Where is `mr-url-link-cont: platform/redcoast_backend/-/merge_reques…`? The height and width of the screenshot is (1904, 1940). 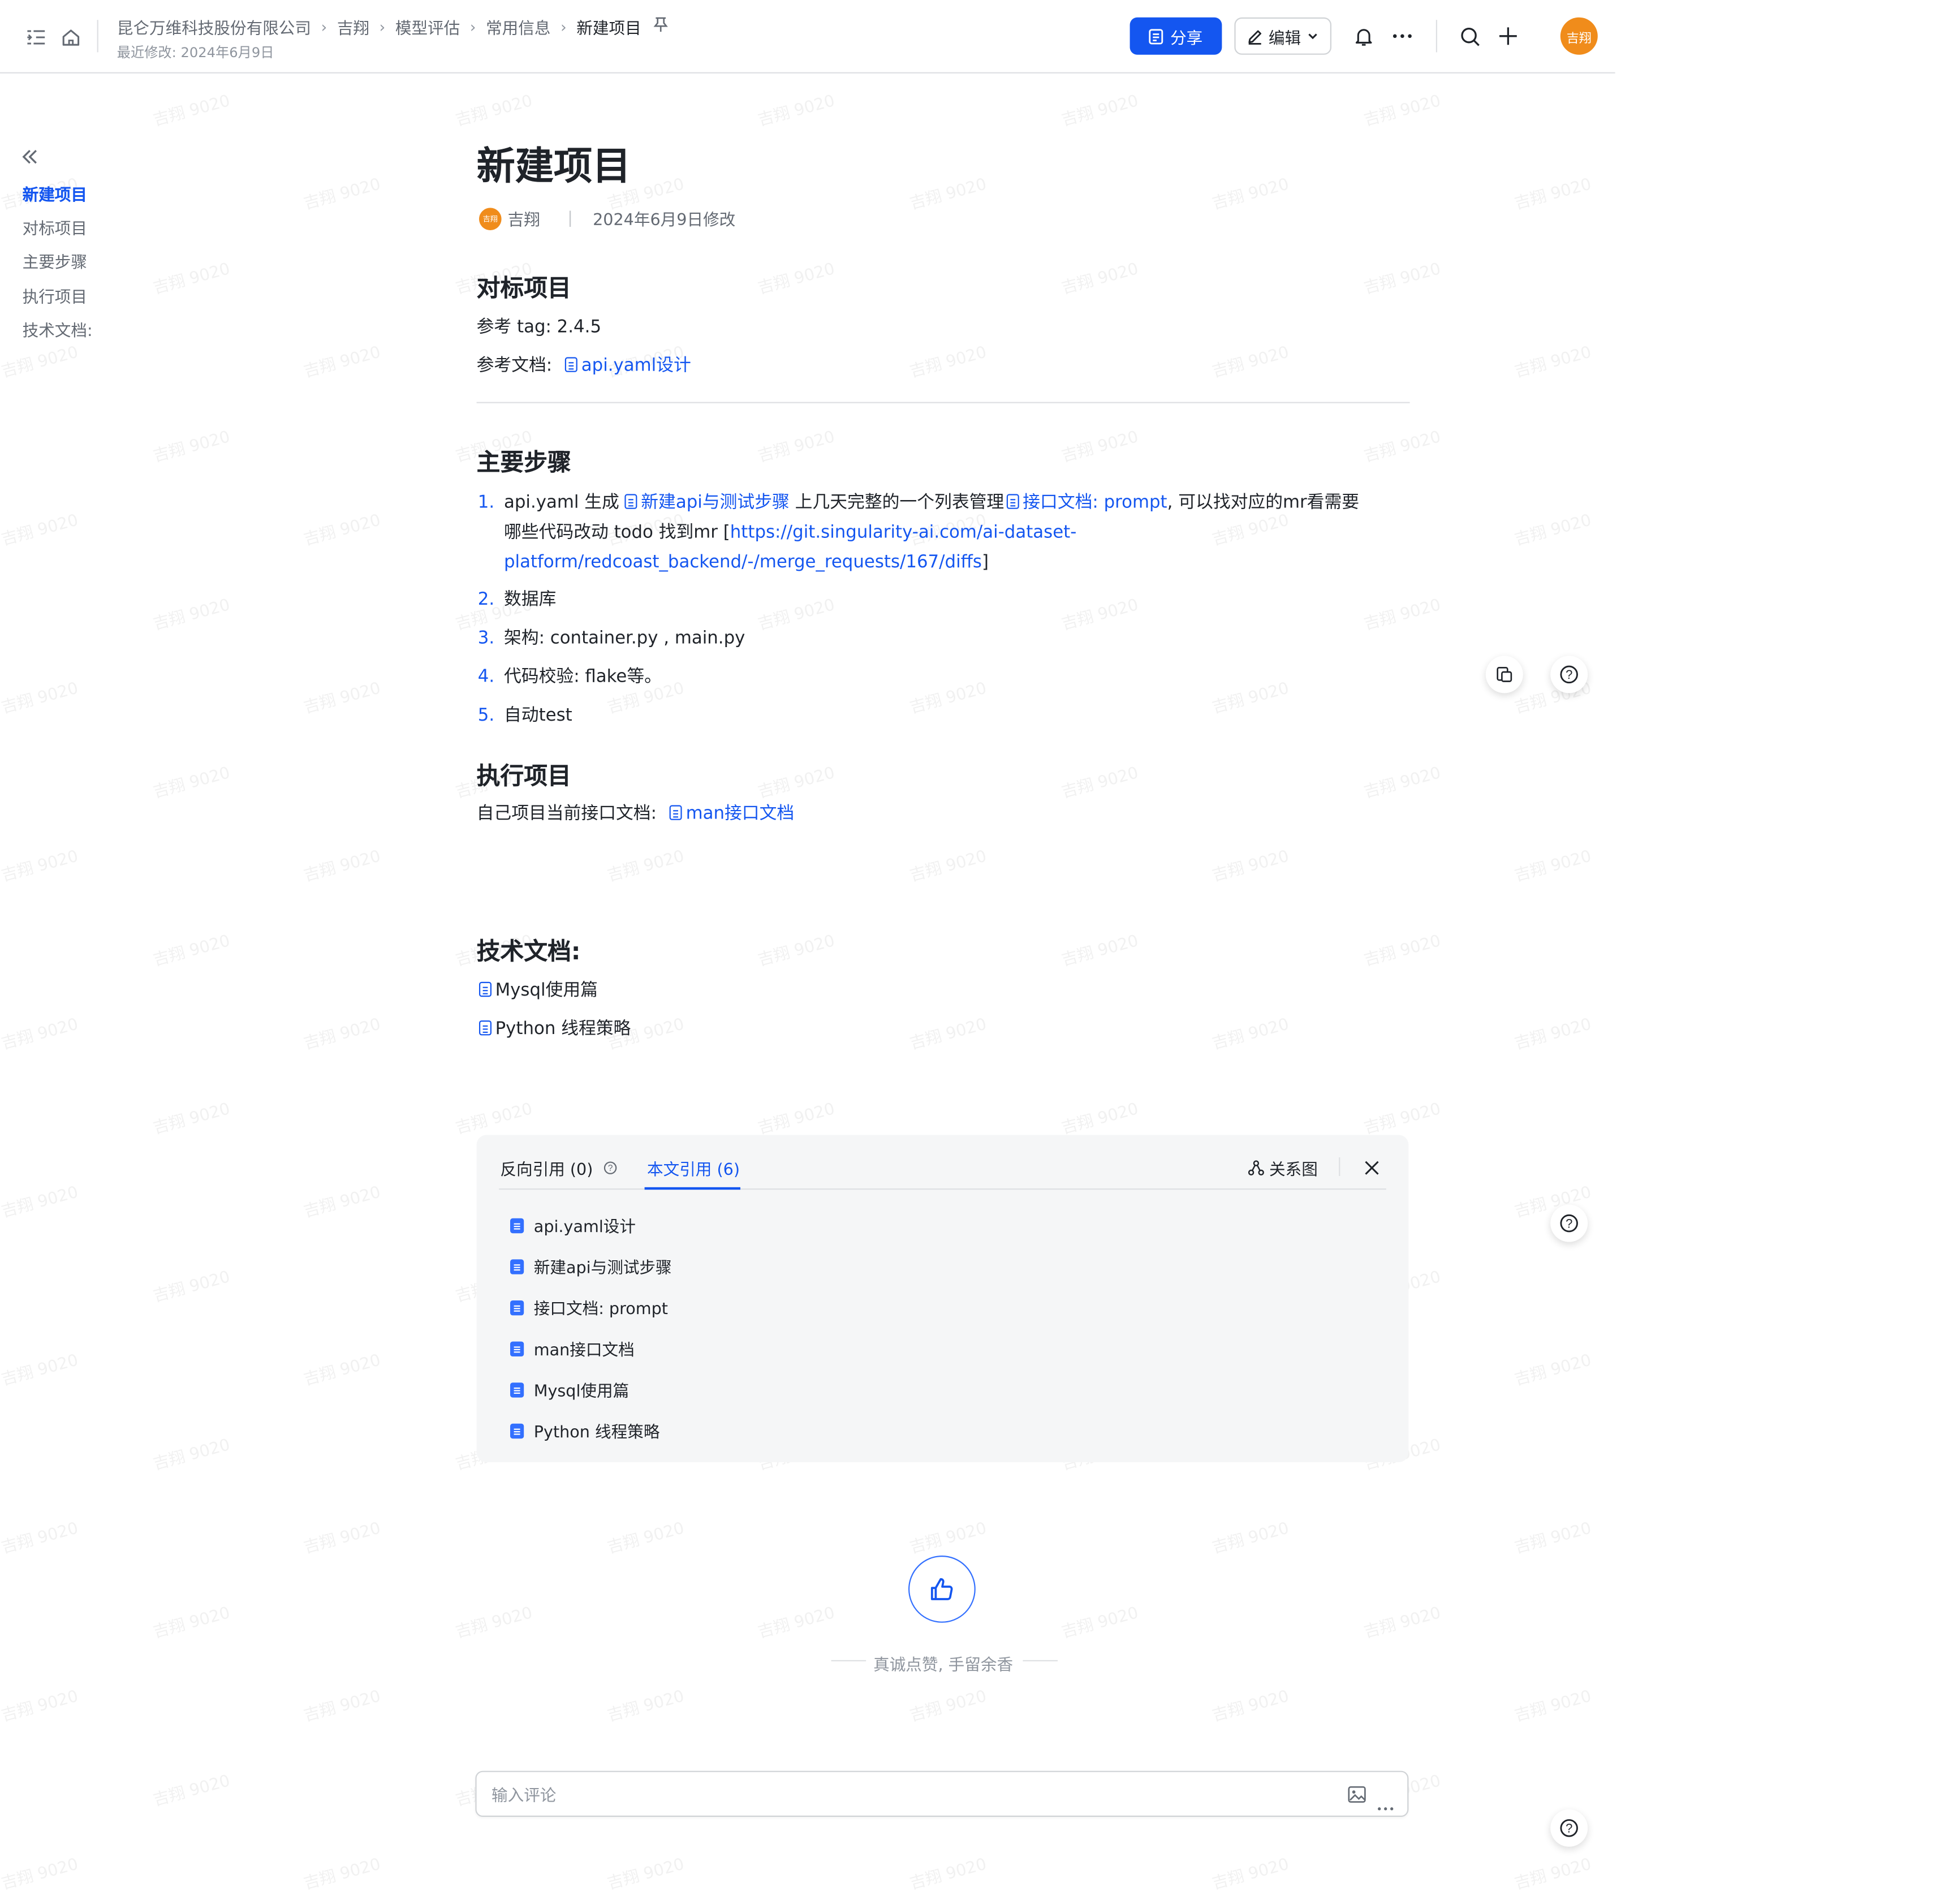
mr-url-link-cont: platform/redcoast_backend/-/merge_reques… is located at coordinates (743, 562).